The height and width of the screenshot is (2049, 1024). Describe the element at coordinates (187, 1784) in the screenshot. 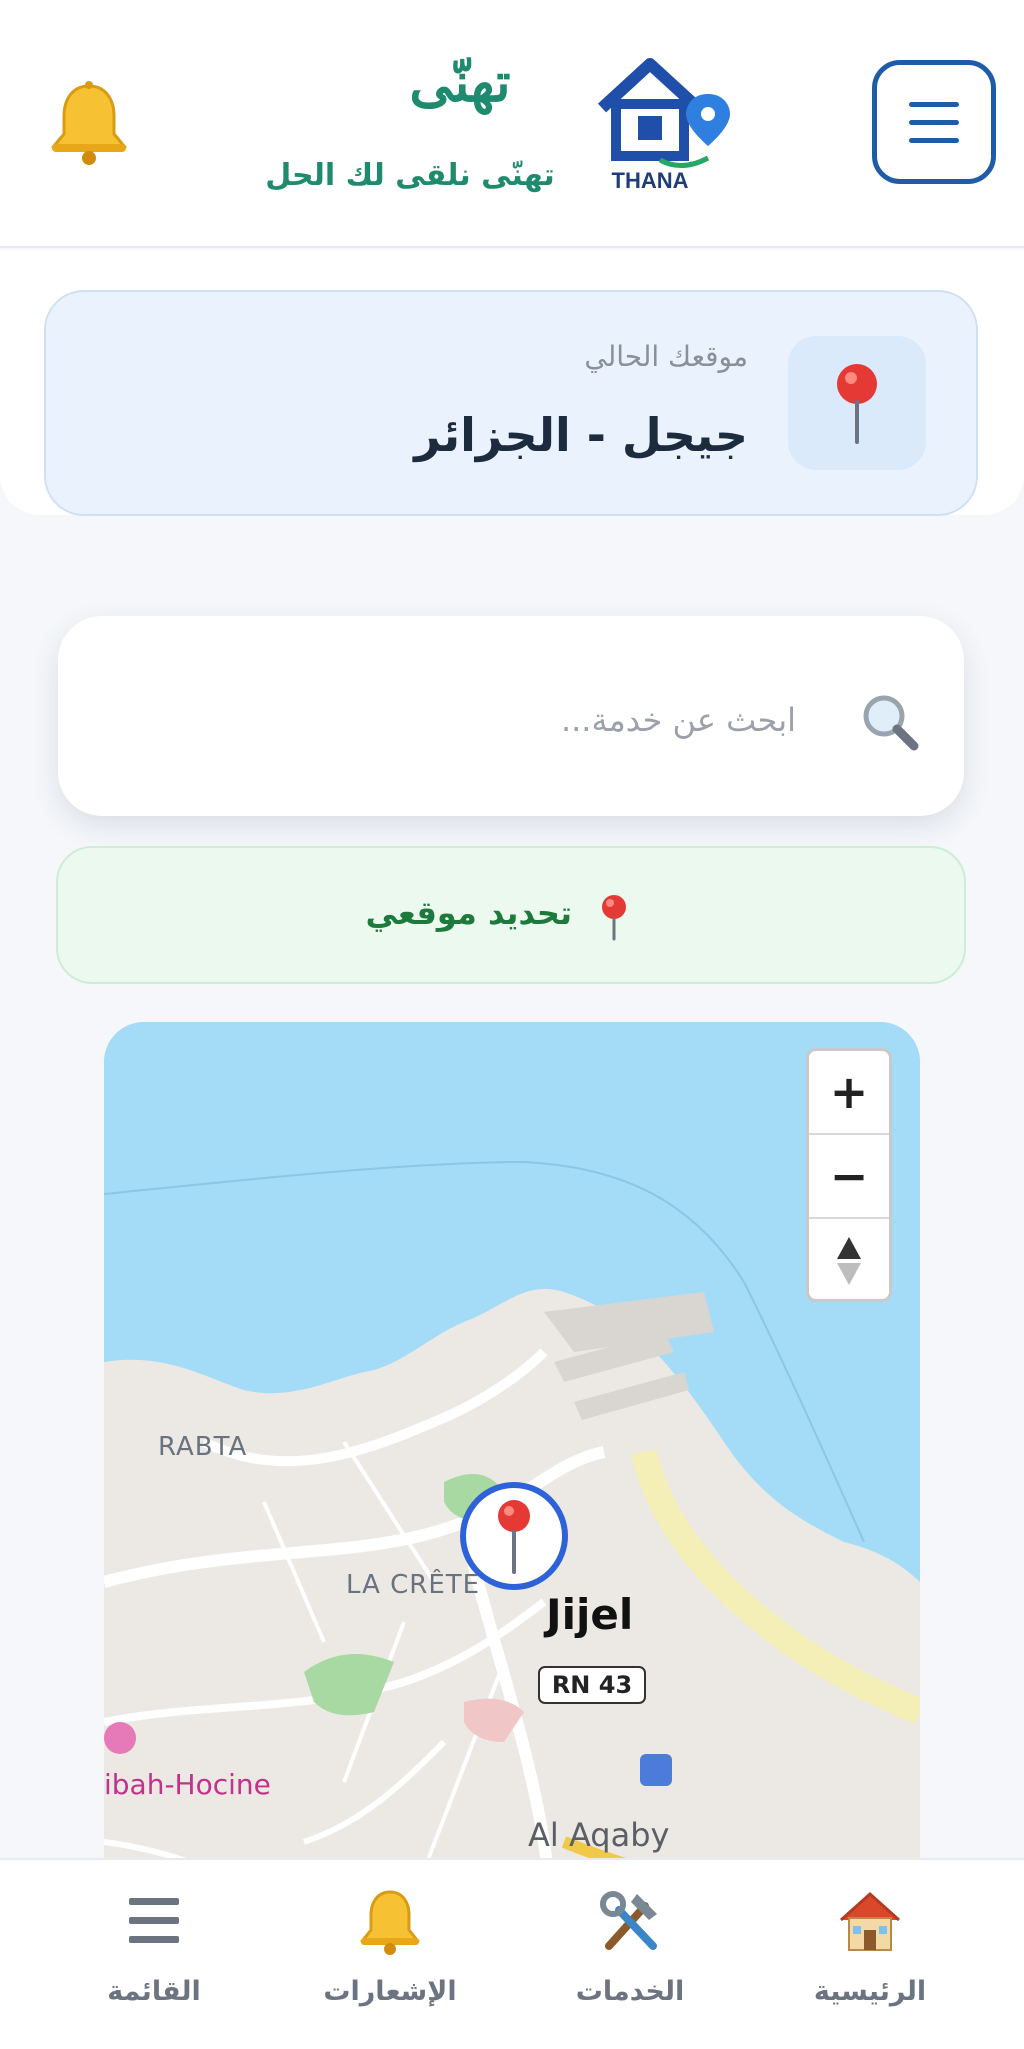

I see `map-label-hocine: ibah-Hocine` at that location.